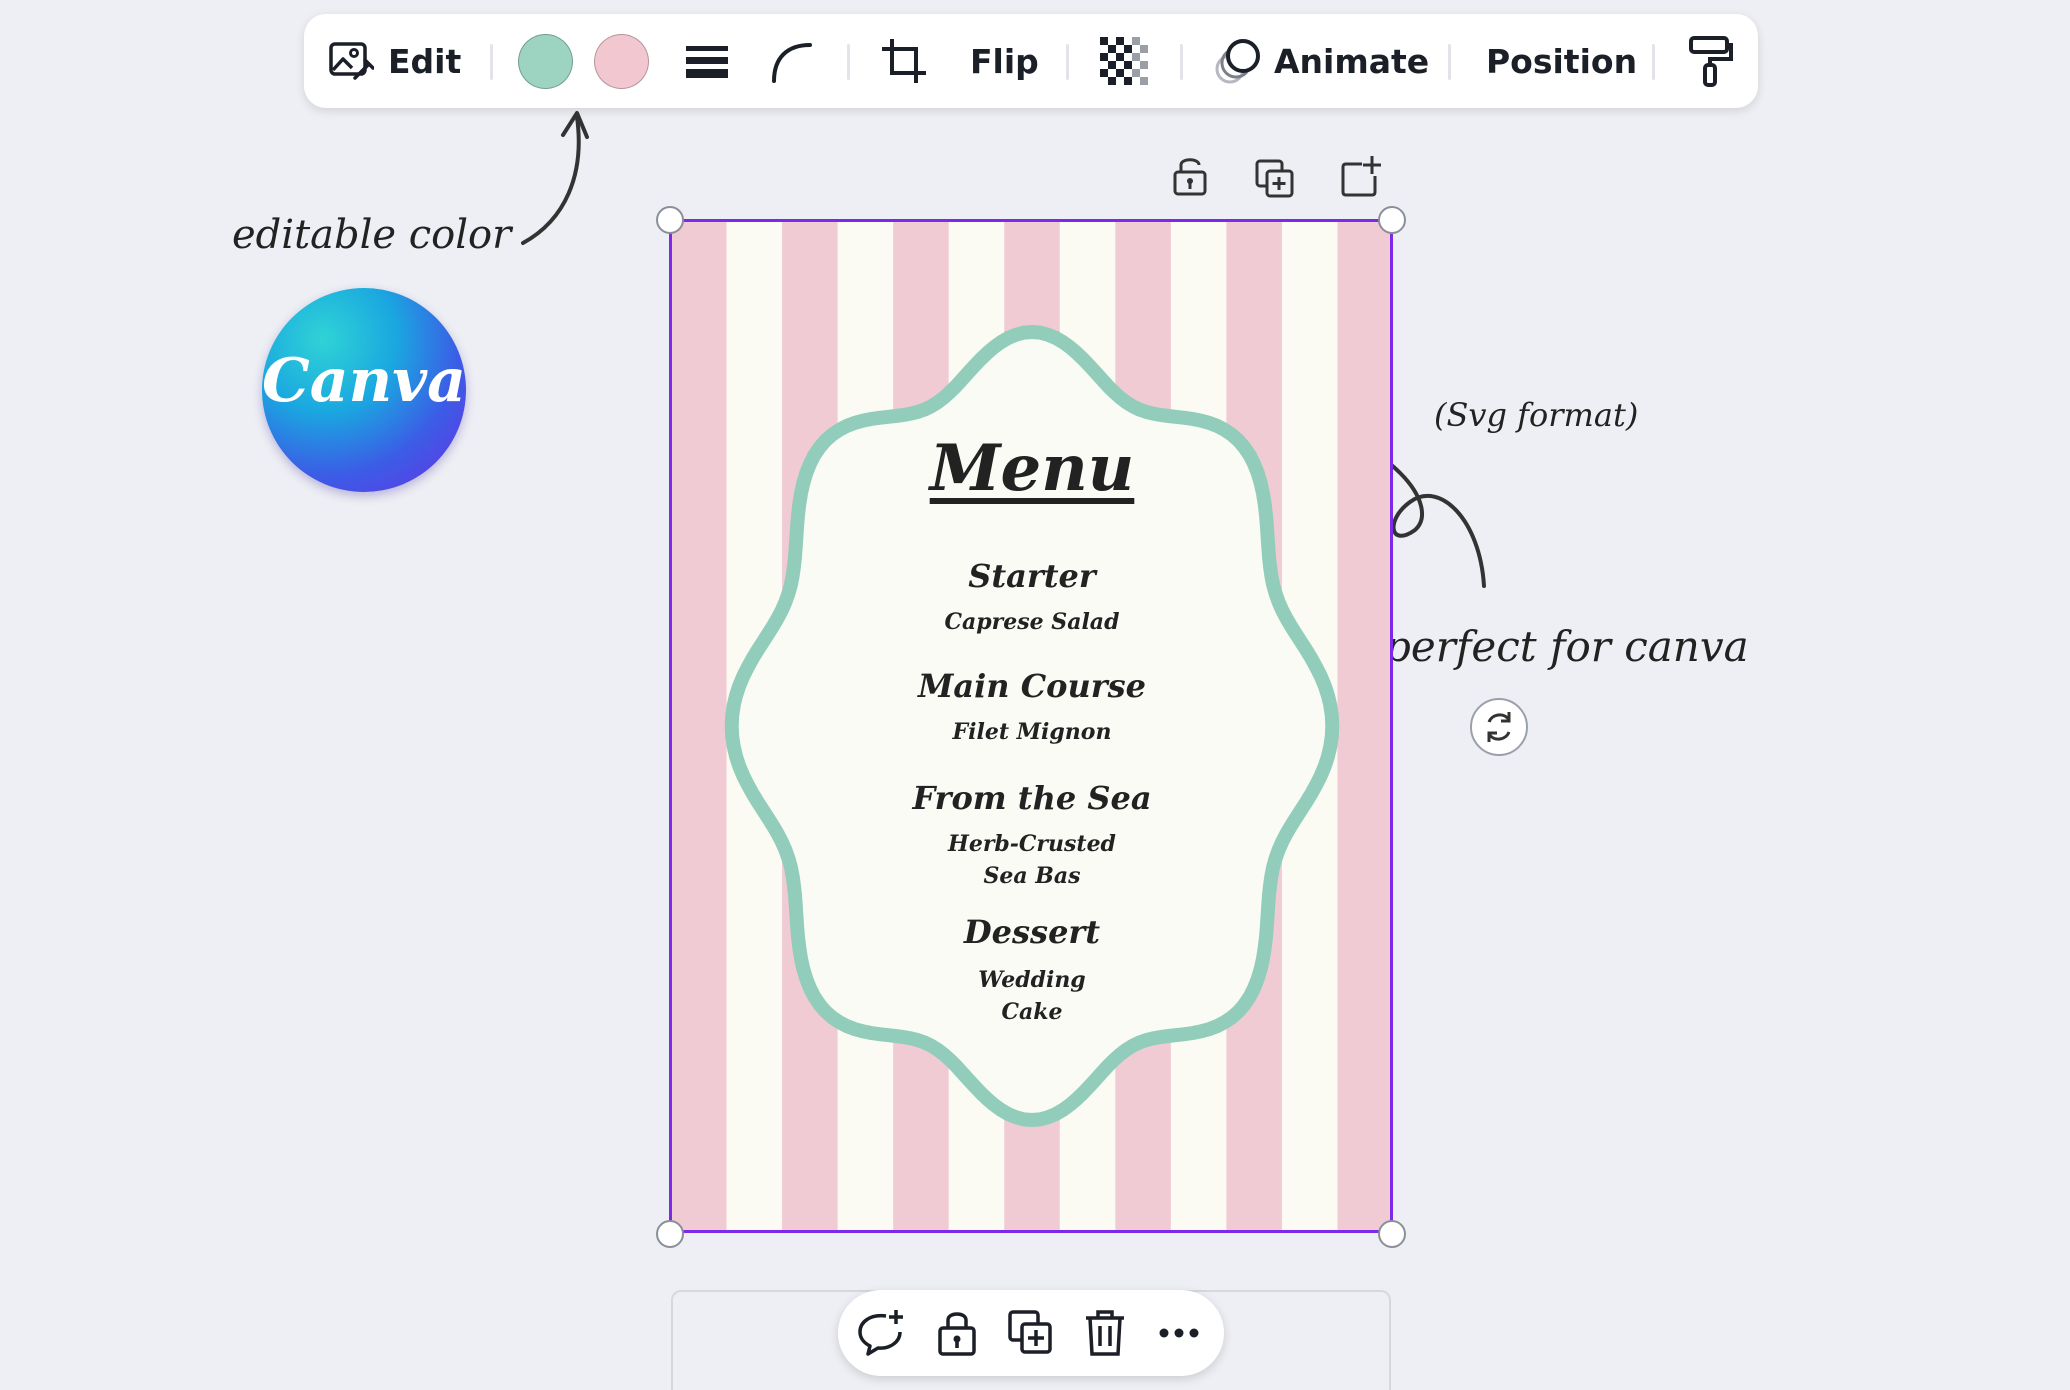 This screenshot has width=2070, height=1390. I want to click on annotation-arrow-color, so click(555, 178).